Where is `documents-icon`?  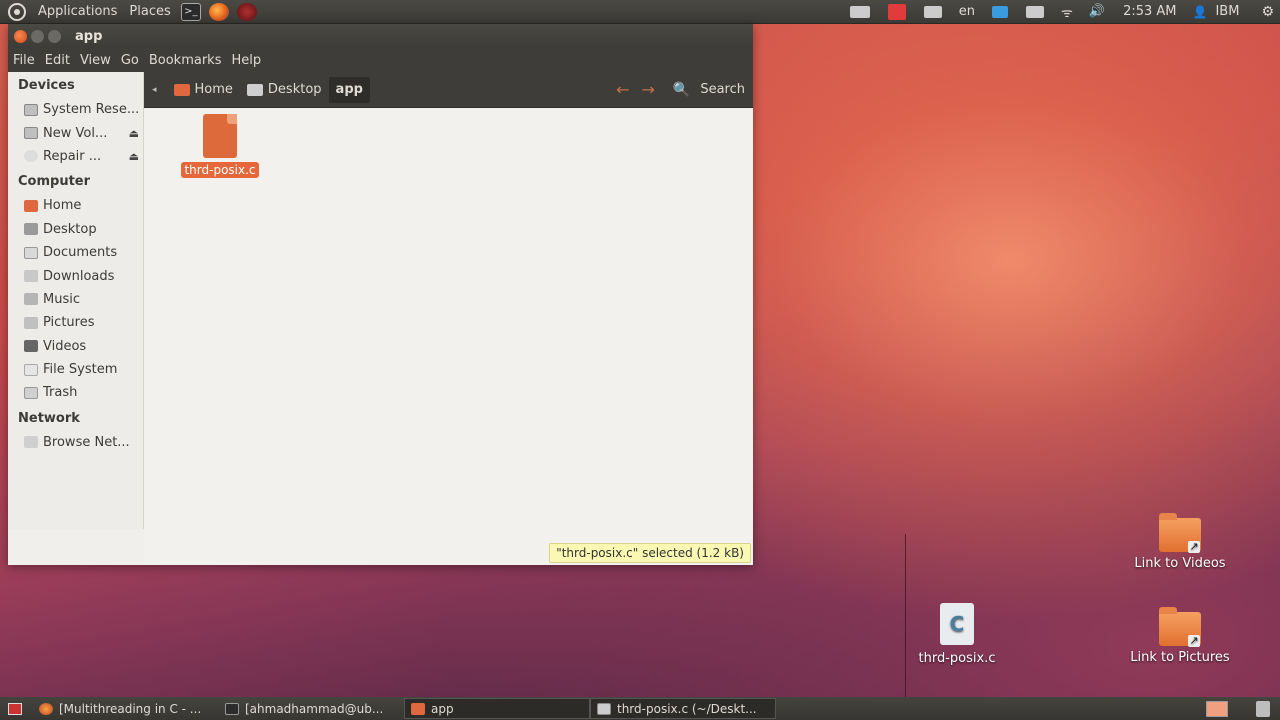
documents-icon is located at coordinates (31, 252).